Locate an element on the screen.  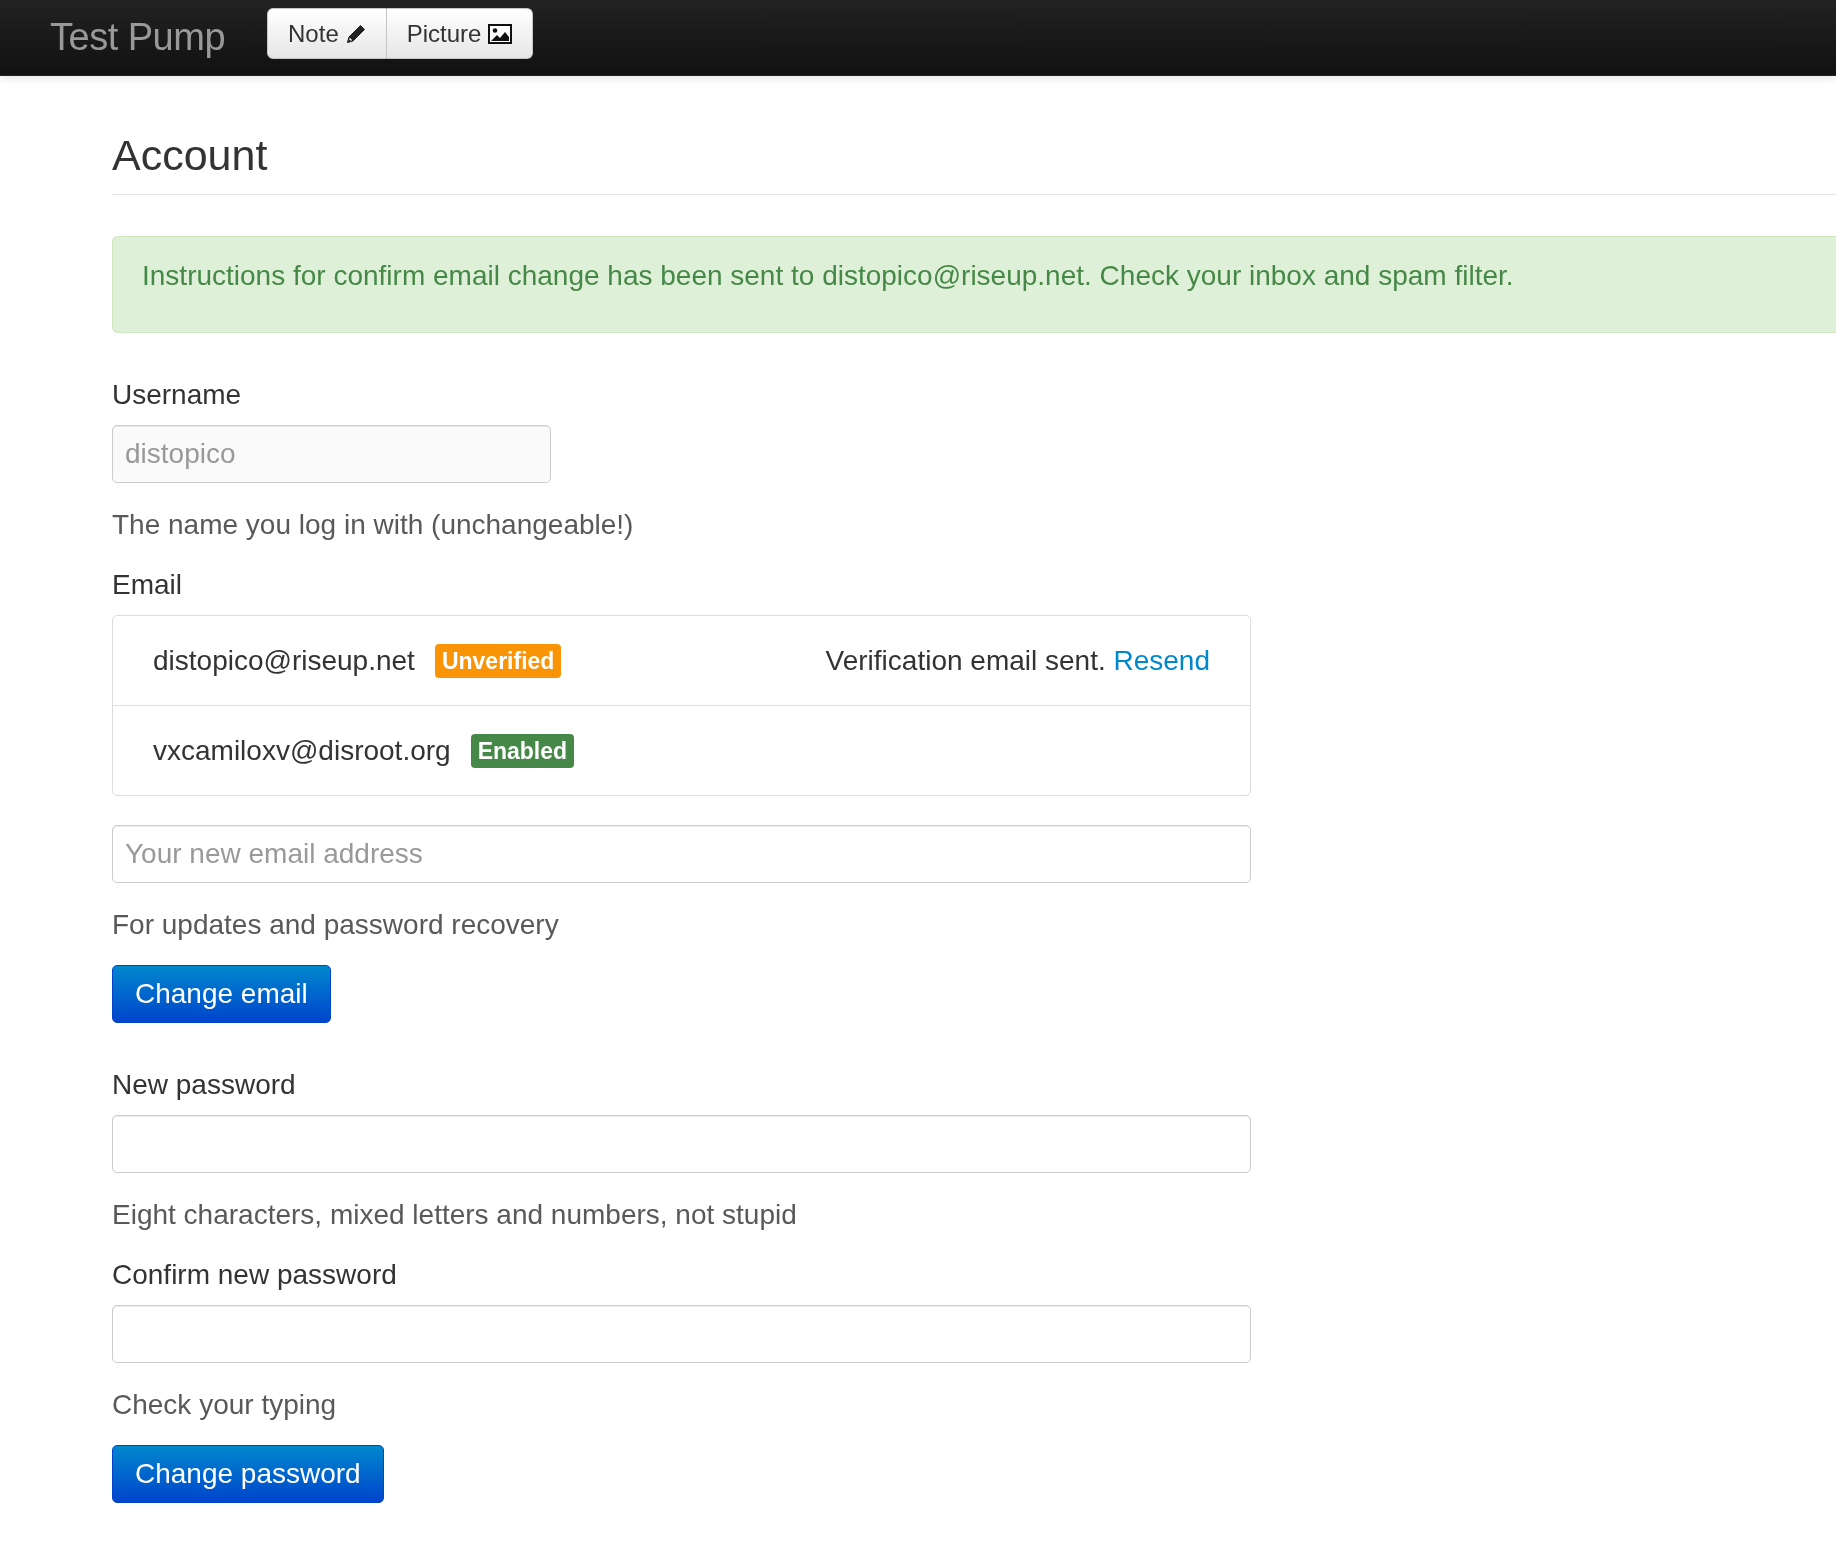
help-text: For updates and password recovery is located at coordinates (336, 925).